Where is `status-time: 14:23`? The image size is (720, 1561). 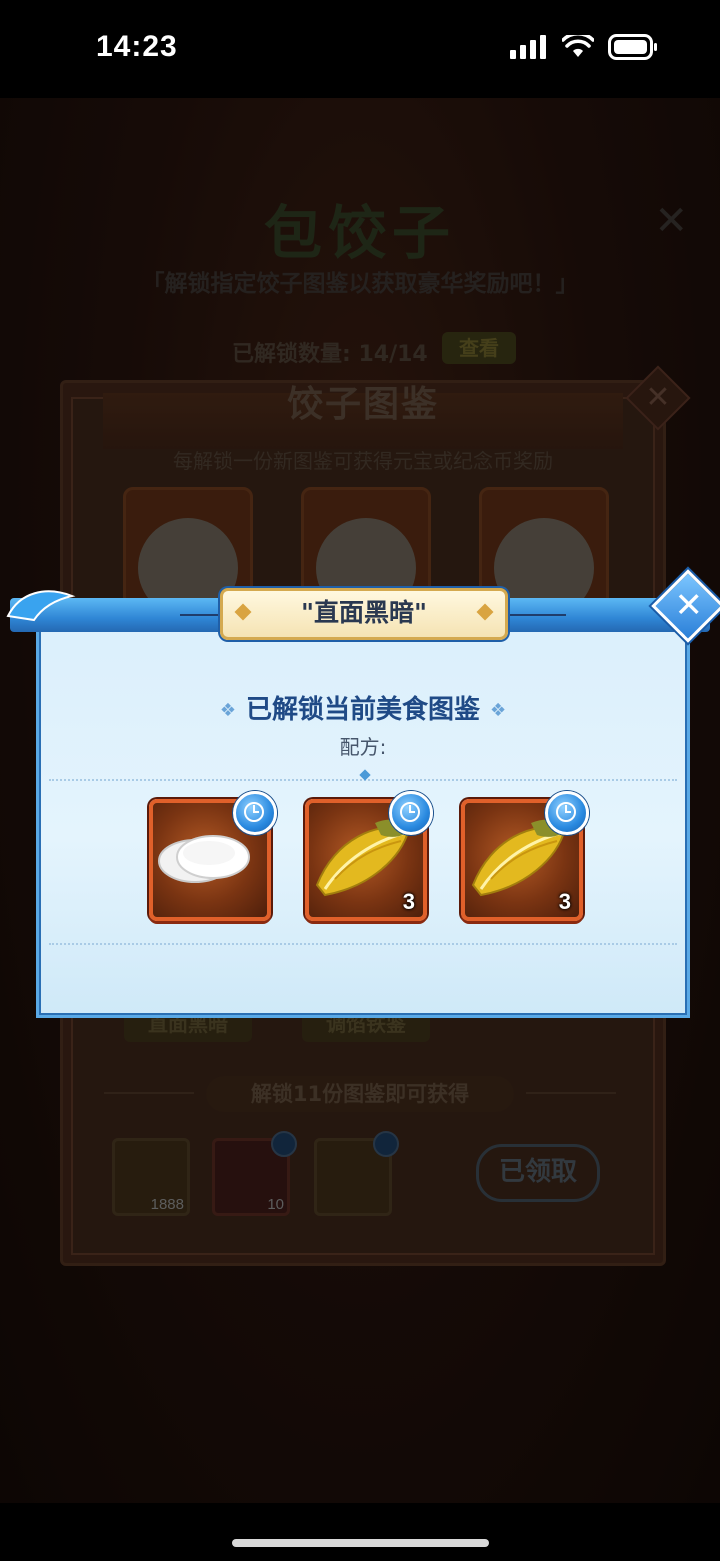 status-time: 14:23 is located at coordinates (137, 46).